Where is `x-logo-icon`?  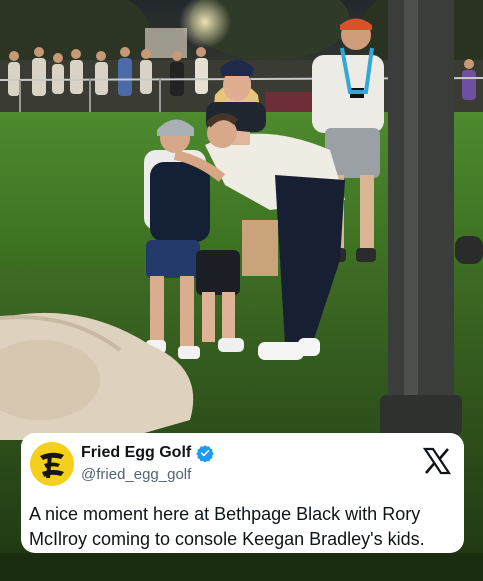 x-logo-icon is located at coordinates (437, 461).